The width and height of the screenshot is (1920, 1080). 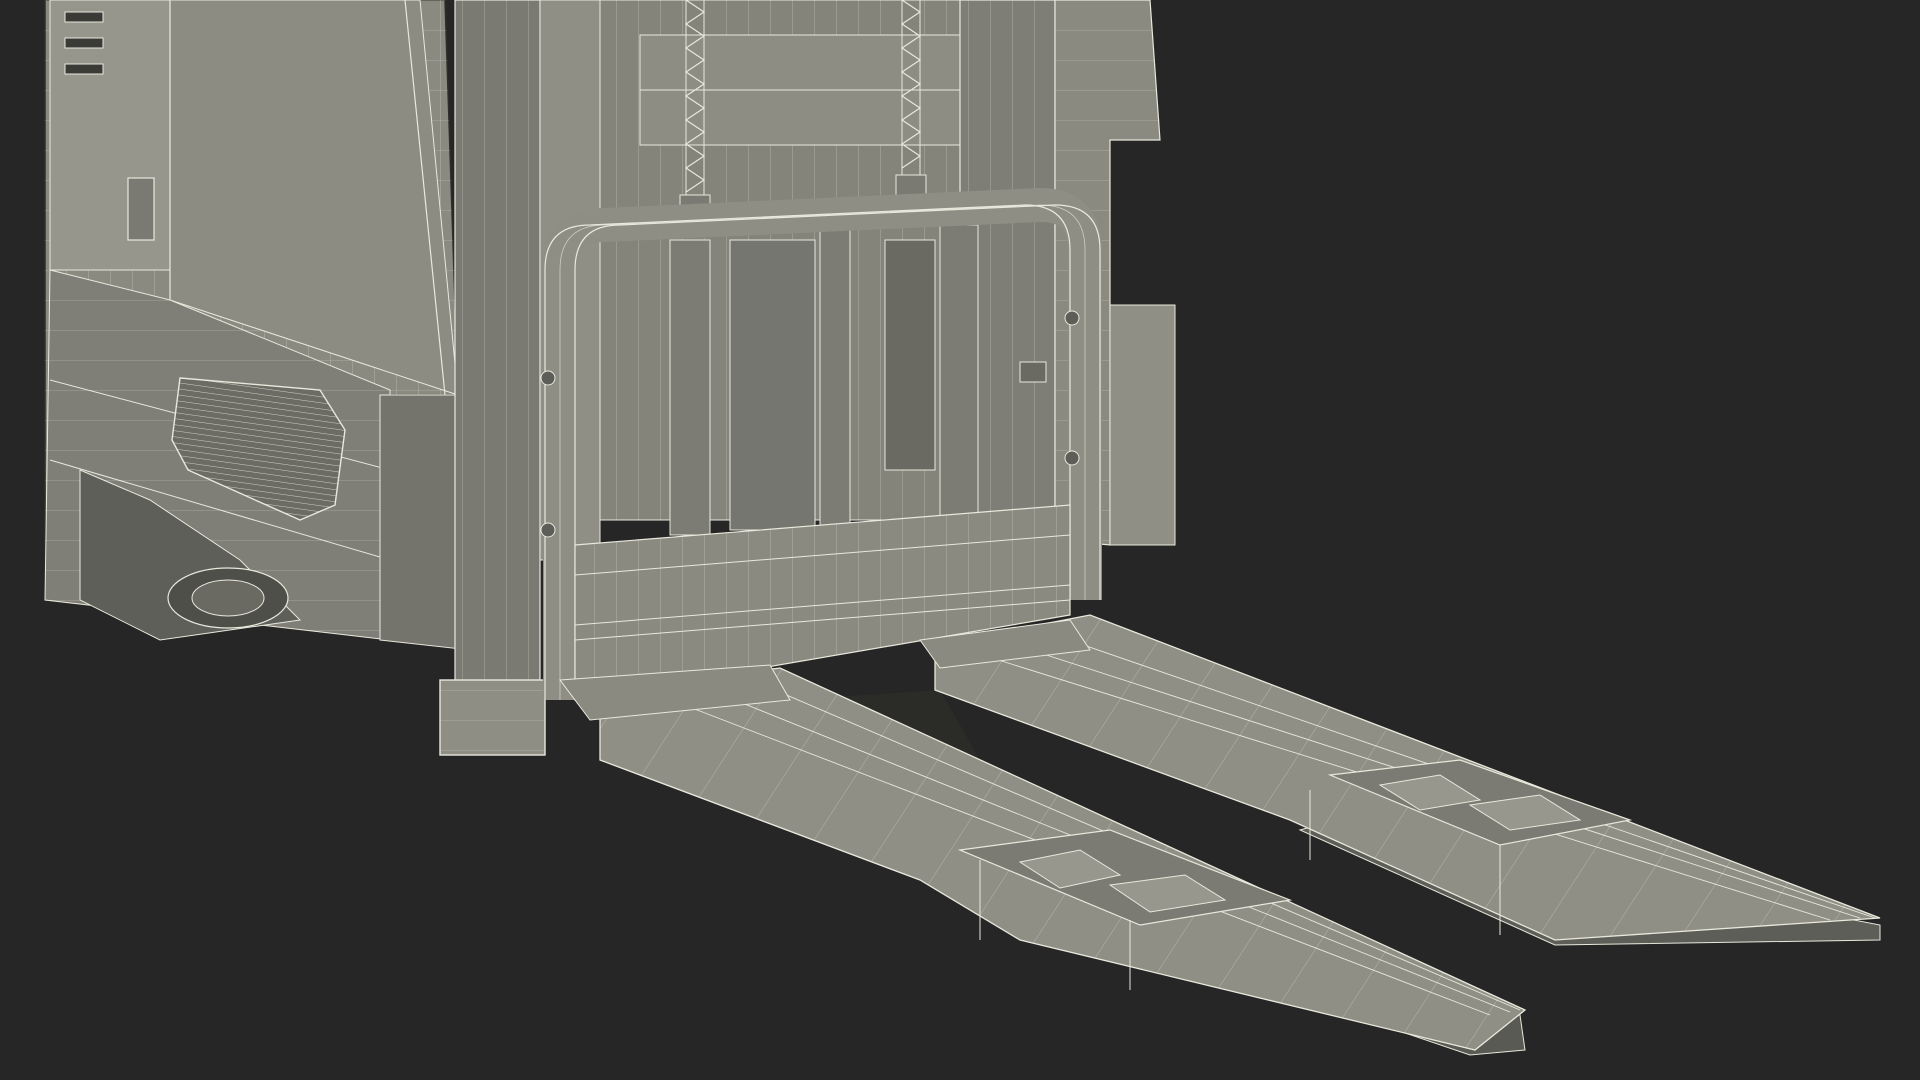 I want to click on side-latch, so click(x=141, y=209).